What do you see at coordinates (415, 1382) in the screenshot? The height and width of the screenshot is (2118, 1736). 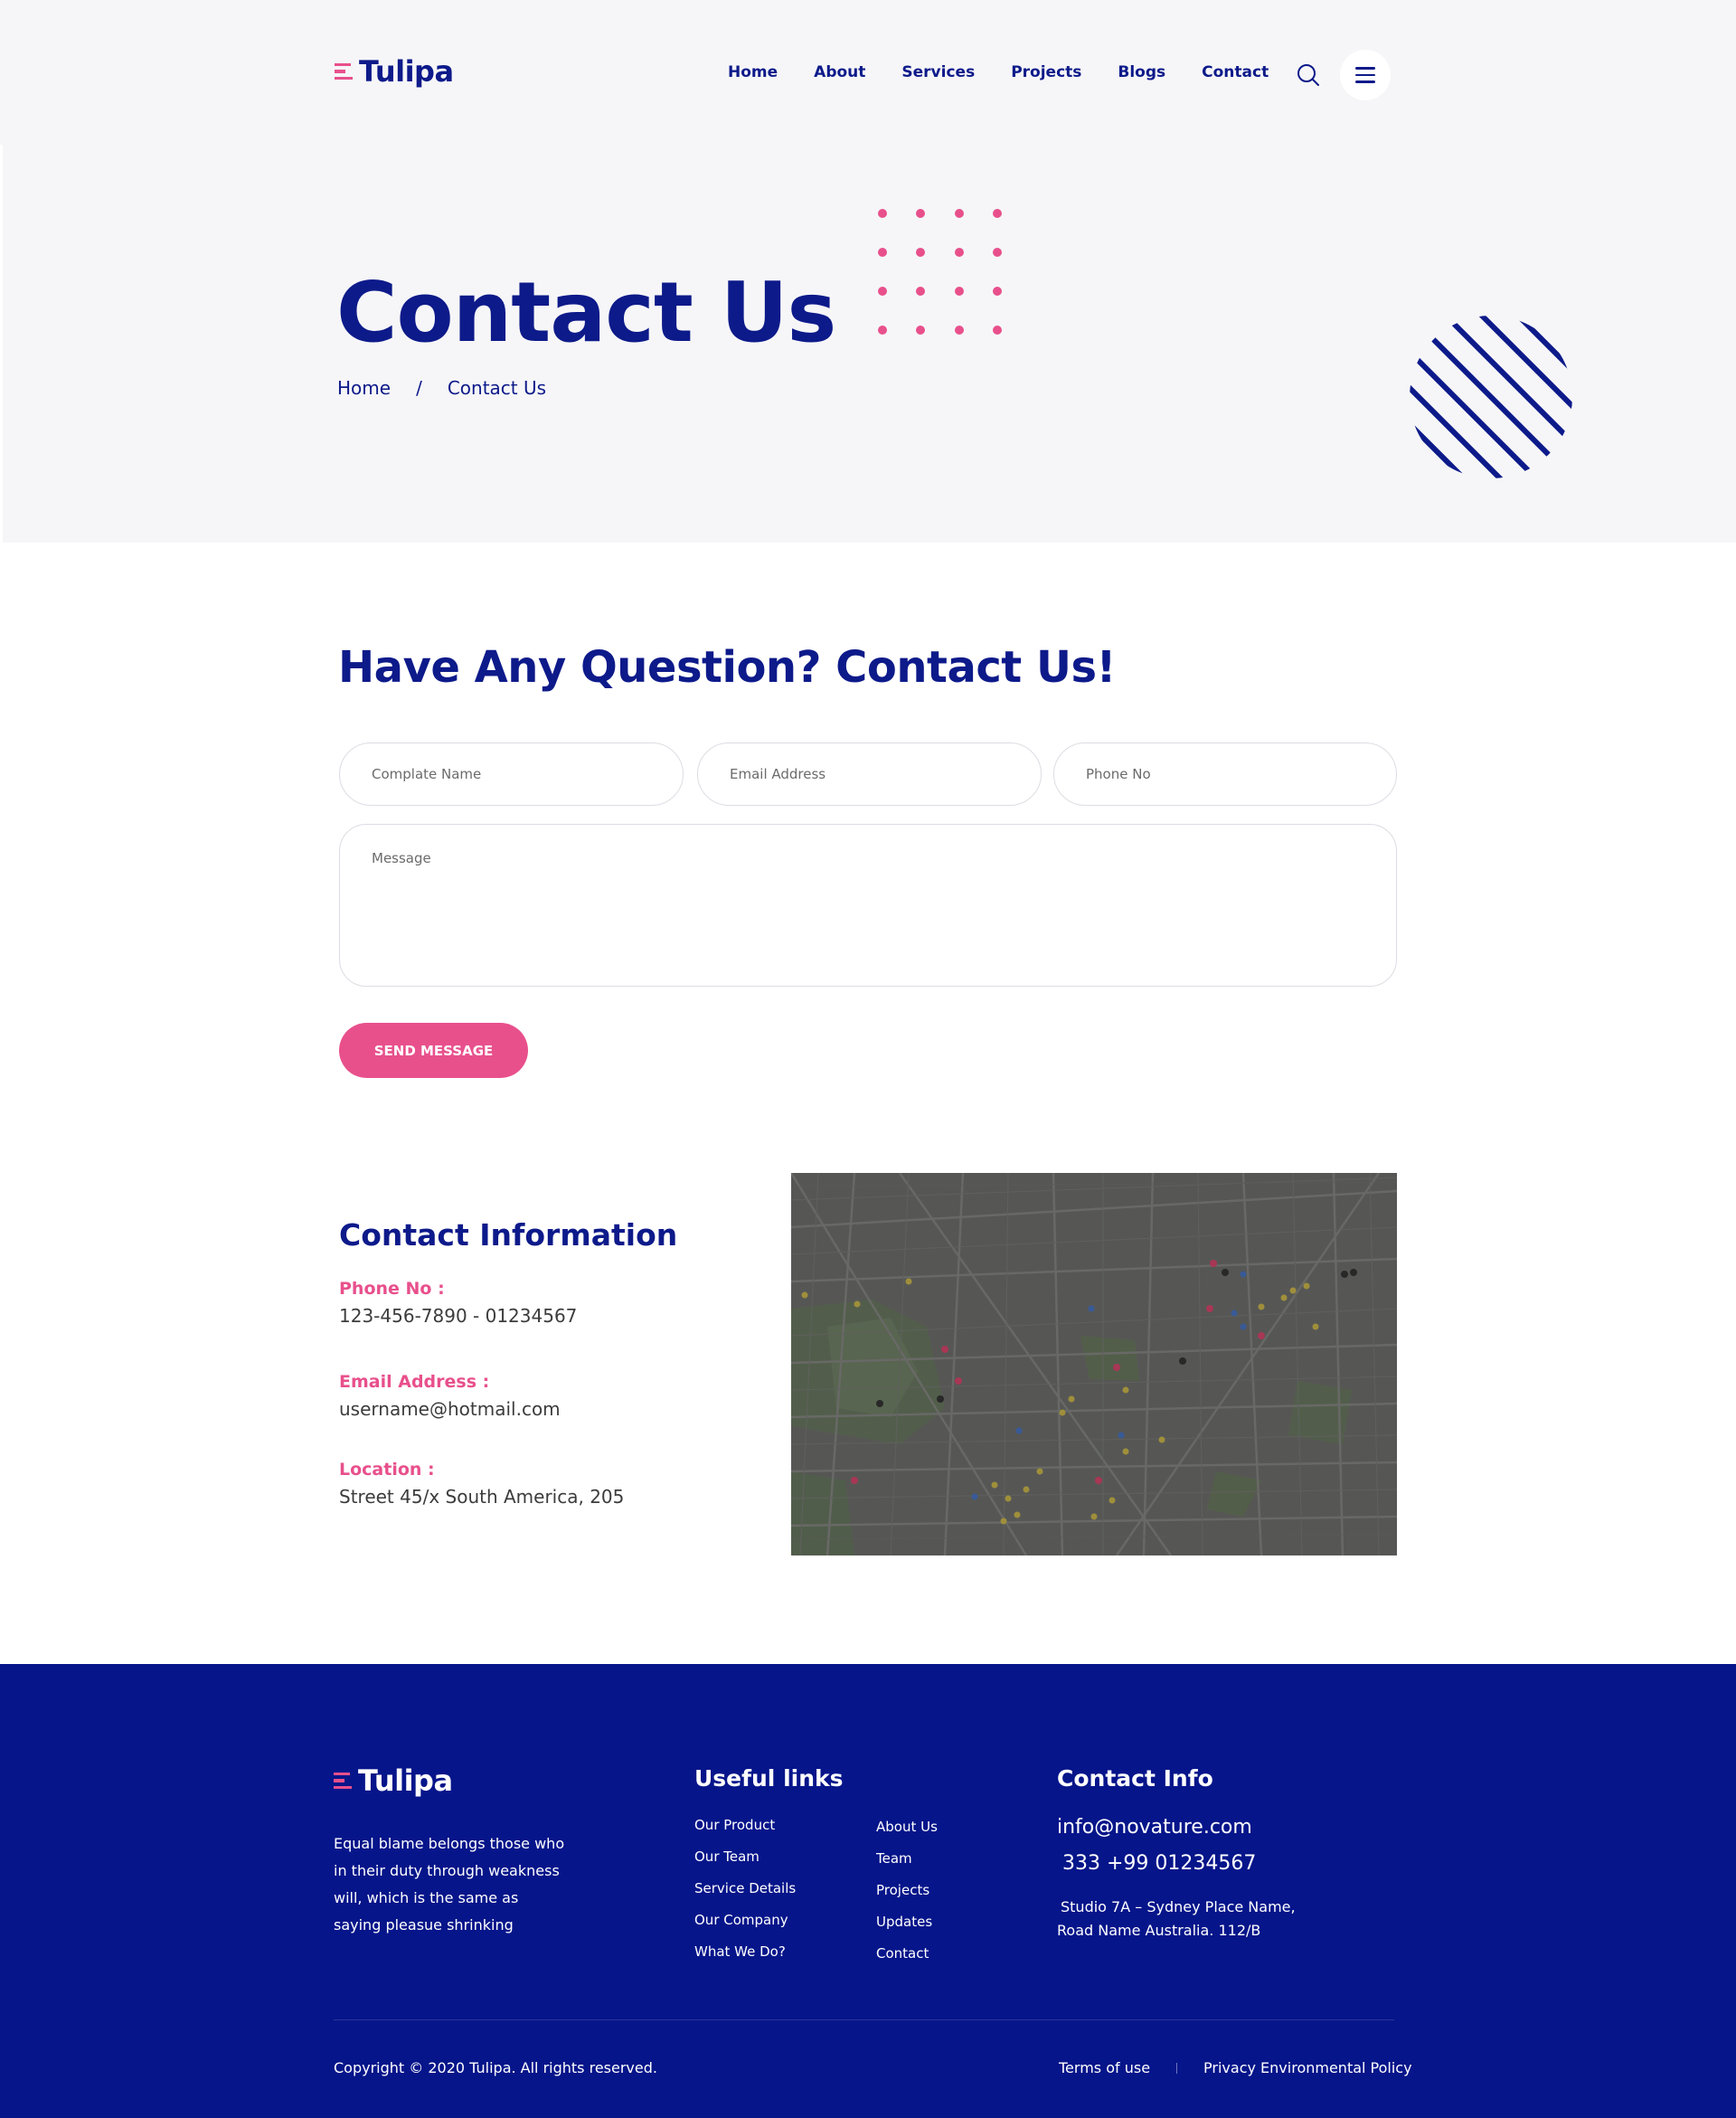 I see `email-label: Email Address :` at bounding box center [415, 1382].